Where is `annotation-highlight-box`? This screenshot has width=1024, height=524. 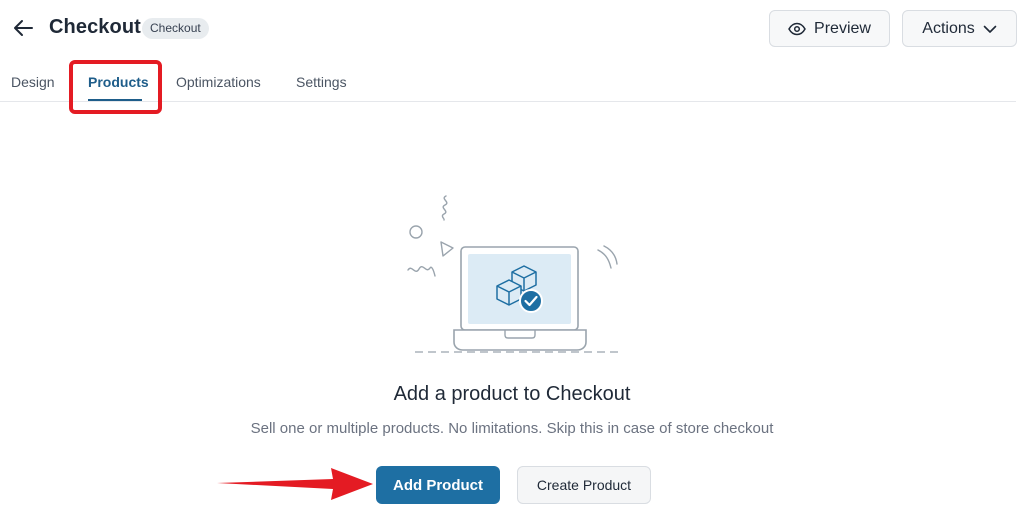
annotation-highlight-box is located at coordinates (115, 87).